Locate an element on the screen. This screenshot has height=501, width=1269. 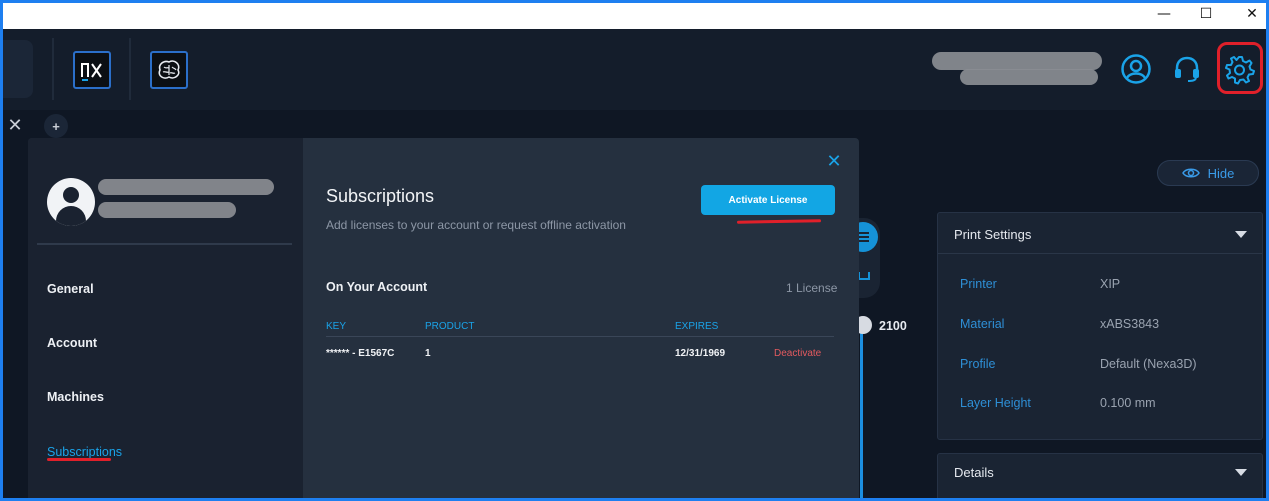
user-name-redacted is located at coordinates (1017, 61).